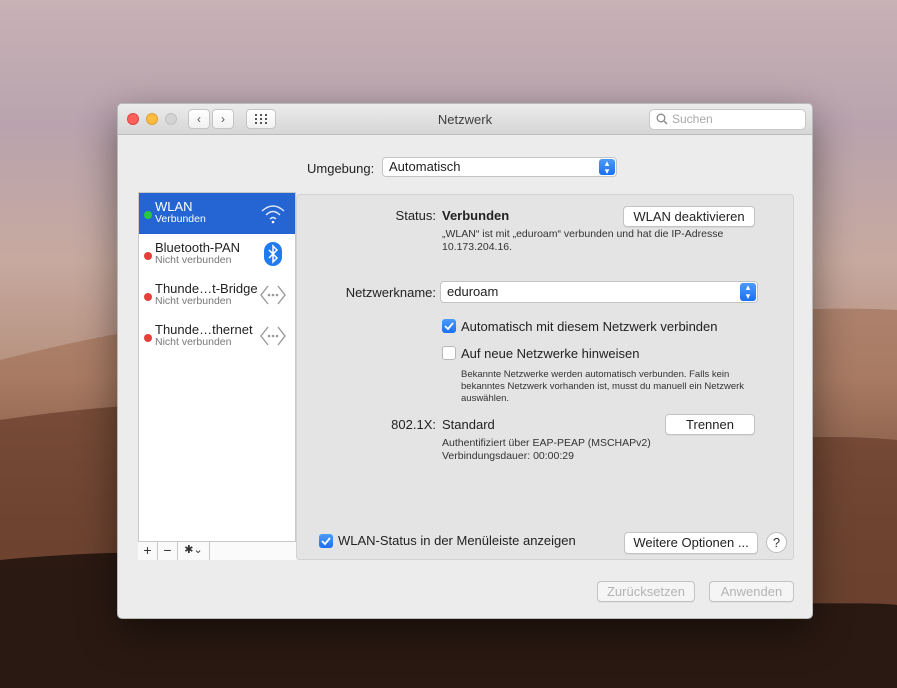  I want to click on connection-duration: Verbindungsdauer: 00:00:29, so click(508, 456).